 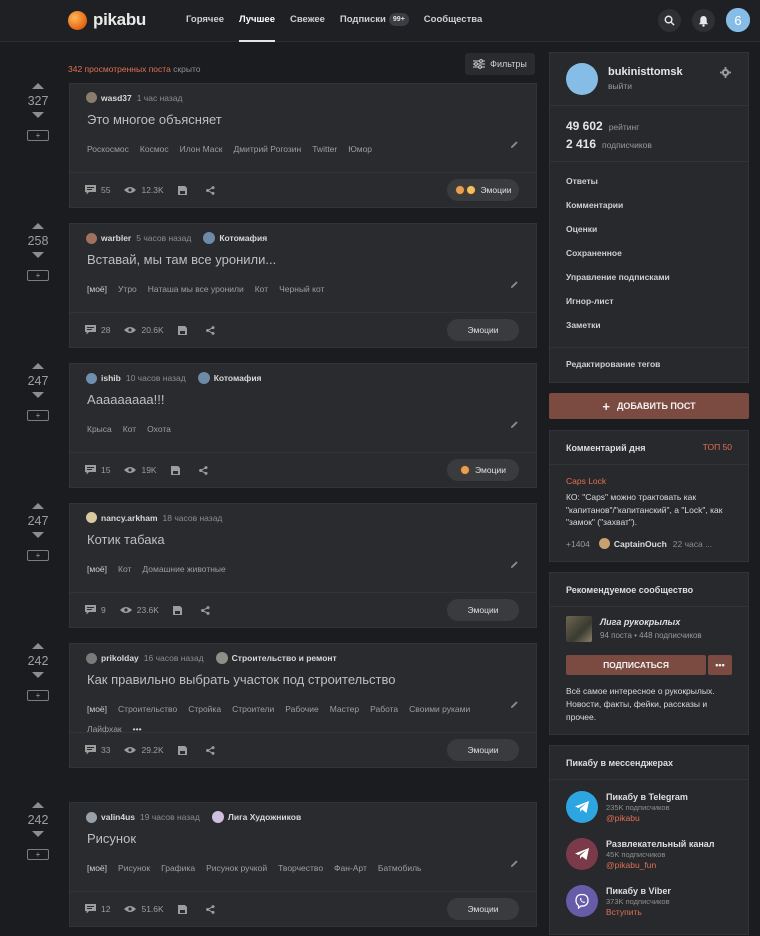 I want to click on menu-replies: Ответы, so click(x=649, y=181).